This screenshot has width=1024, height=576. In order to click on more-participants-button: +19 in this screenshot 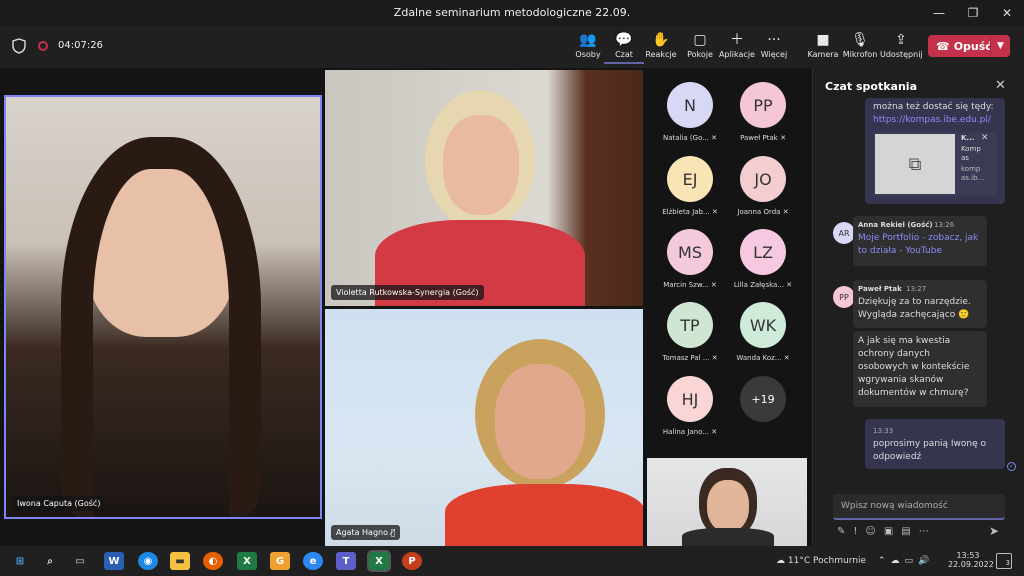, I will do `click(763, 399)`.